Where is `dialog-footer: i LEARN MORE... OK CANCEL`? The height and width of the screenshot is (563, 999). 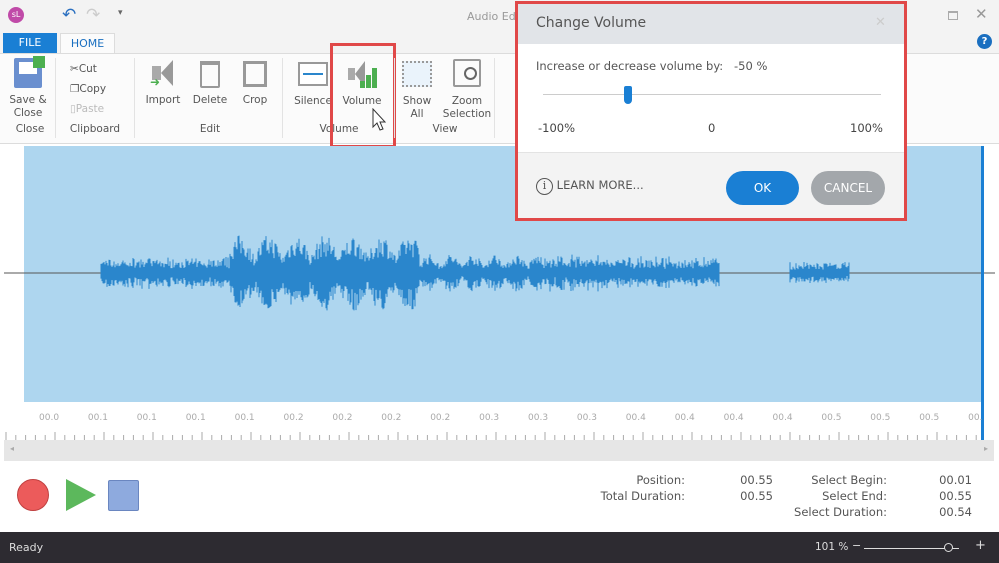 dialog-footer: i LEARN MORE... OK CANCEL is located at coordinates (711, 185).